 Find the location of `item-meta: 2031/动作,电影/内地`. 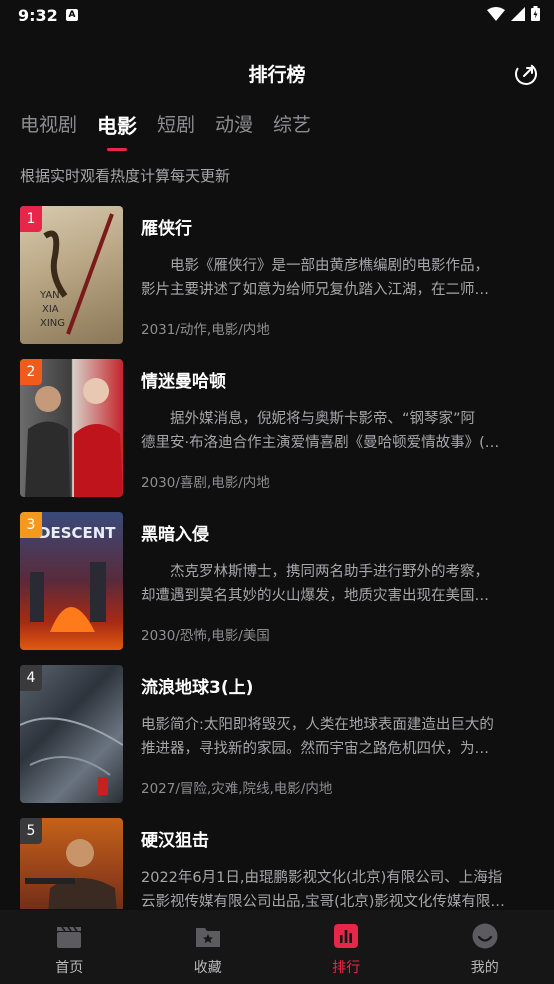

item-meta: 2031/动作,电影/内地 is located at coordinates (205, 330).